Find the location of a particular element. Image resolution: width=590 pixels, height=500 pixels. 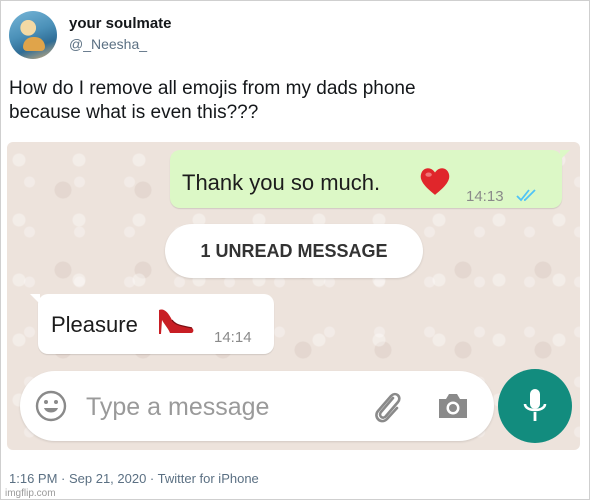

paperclip-icon is located at coordinates (387, 406).